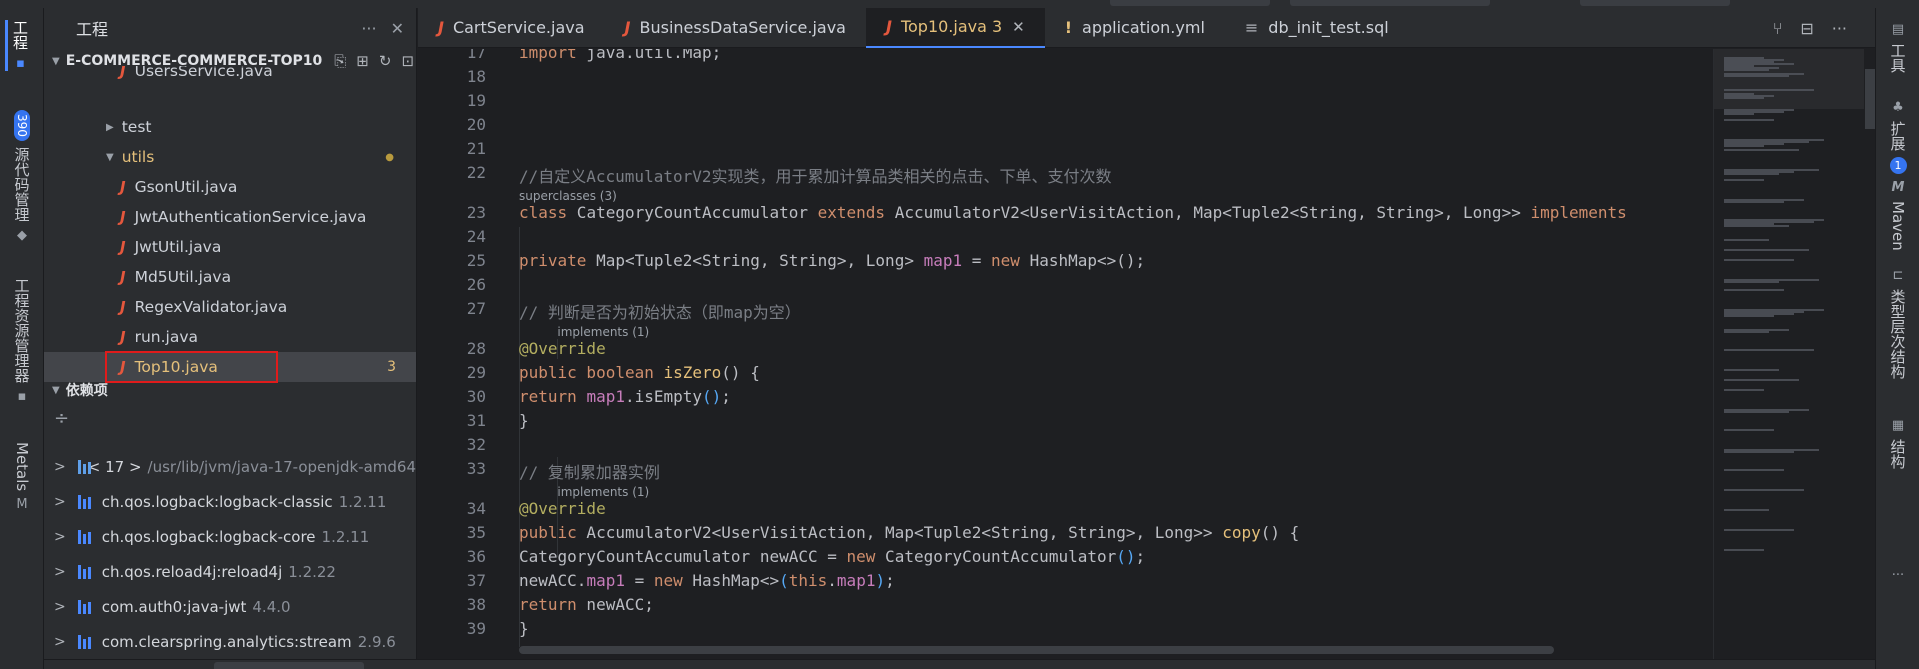  I want to click on editor-tab: J CartService.java, so click(511, 28).